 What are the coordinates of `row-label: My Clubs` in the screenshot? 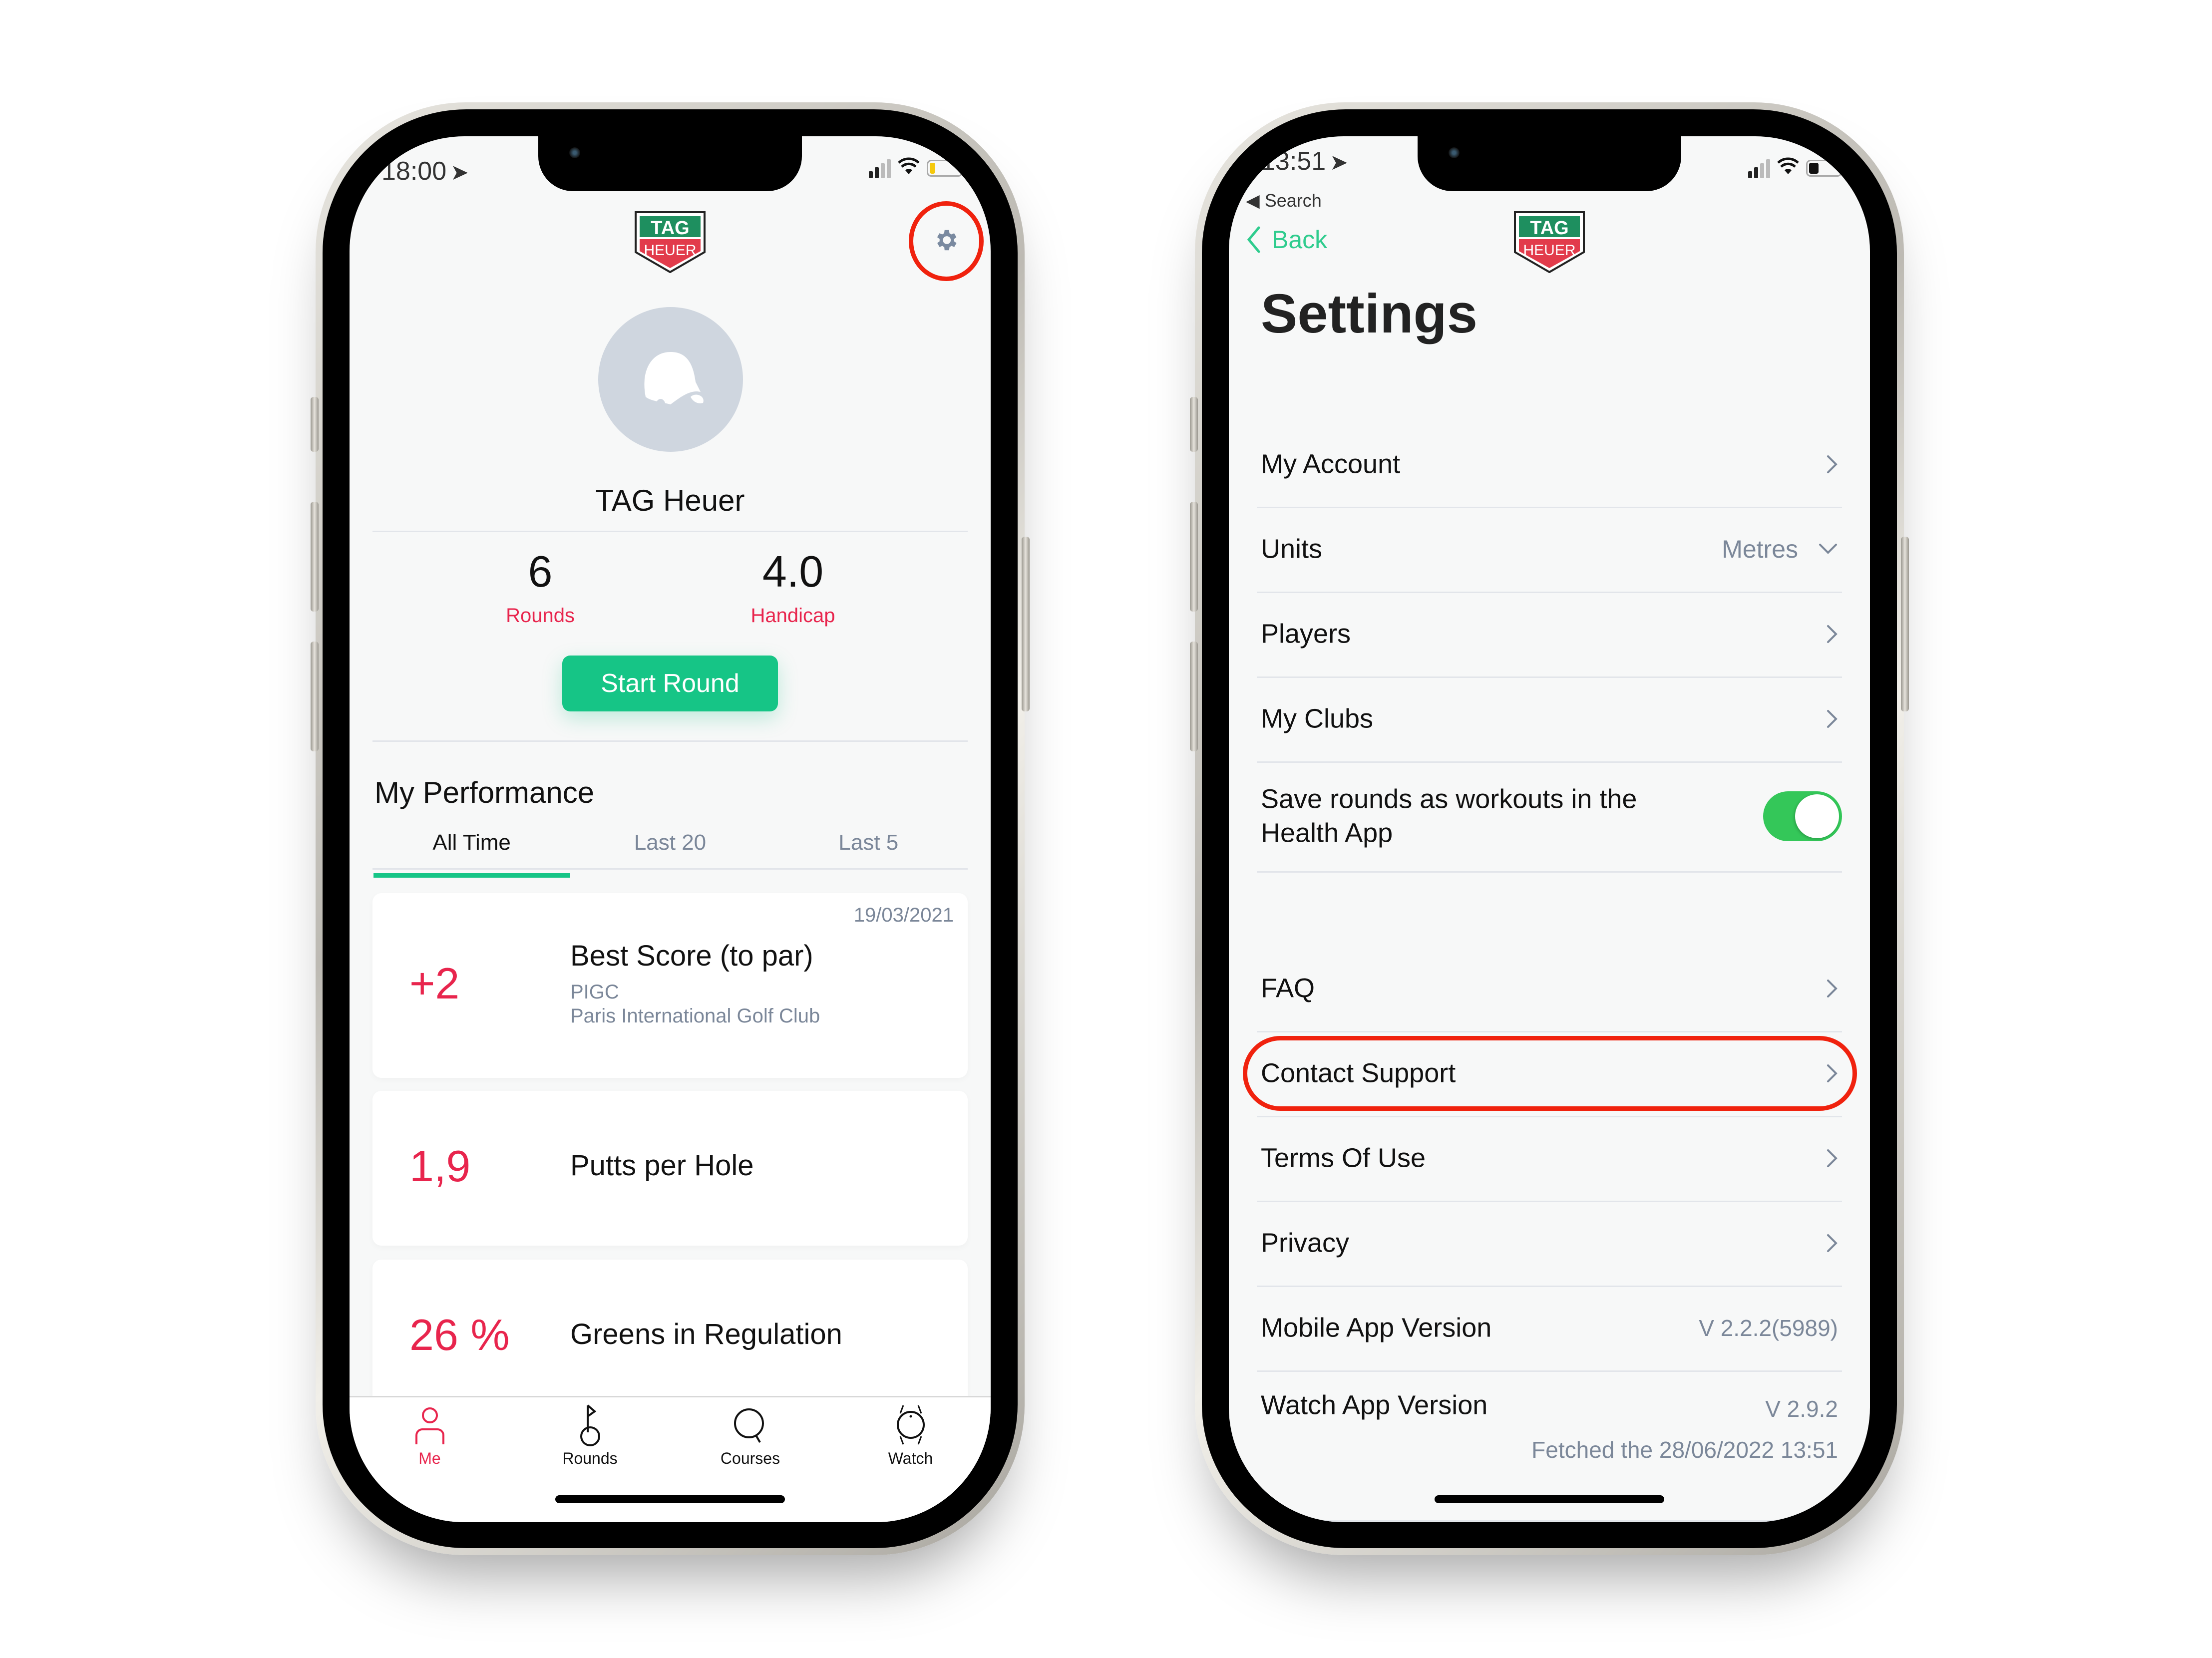 It's located at (1317, 718).